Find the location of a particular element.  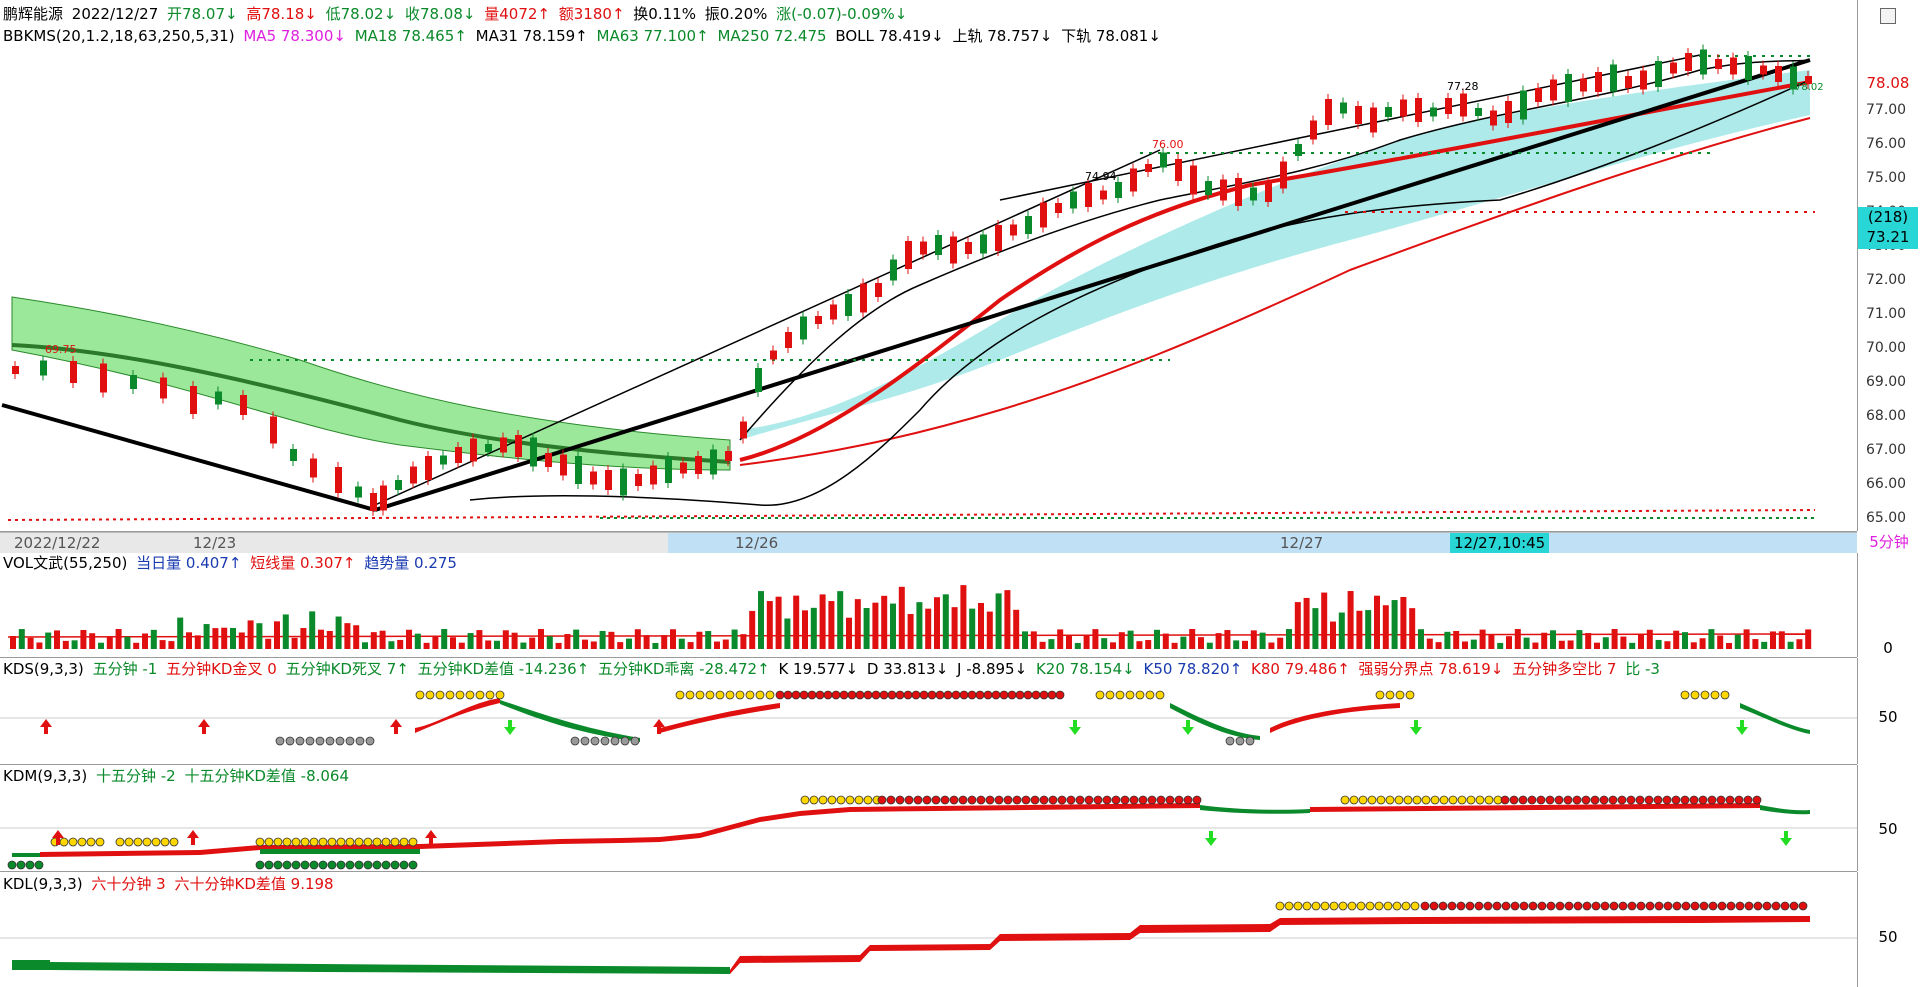

kdl-pane: KDL(9,3,3) 六十分钟 3 六十分钟KD差值 9.198 is located at coordinates (928, 929).